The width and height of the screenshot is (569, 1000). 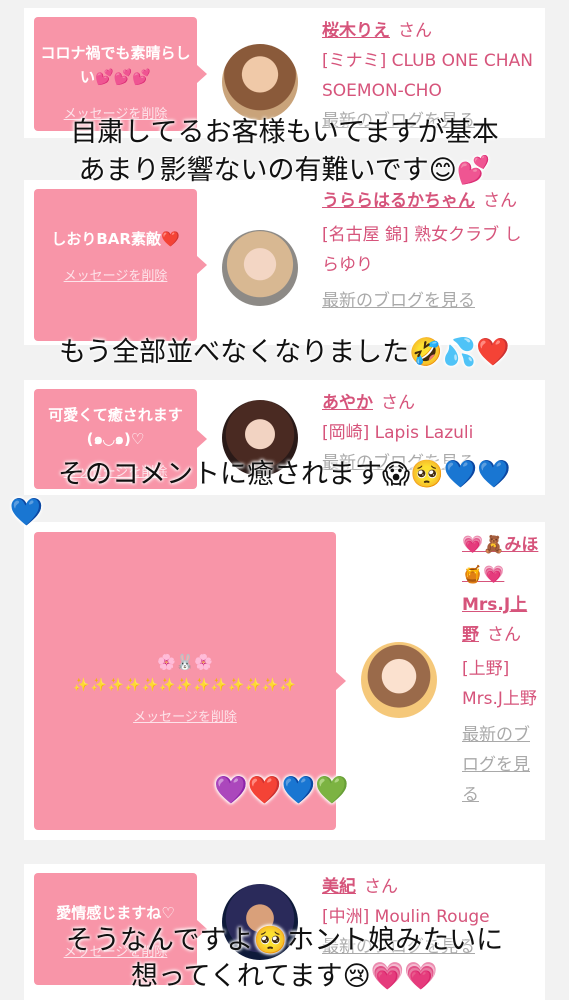 I want to click on overlay-hearts: 💜❤️💙💚, so click(x=281, y=790).